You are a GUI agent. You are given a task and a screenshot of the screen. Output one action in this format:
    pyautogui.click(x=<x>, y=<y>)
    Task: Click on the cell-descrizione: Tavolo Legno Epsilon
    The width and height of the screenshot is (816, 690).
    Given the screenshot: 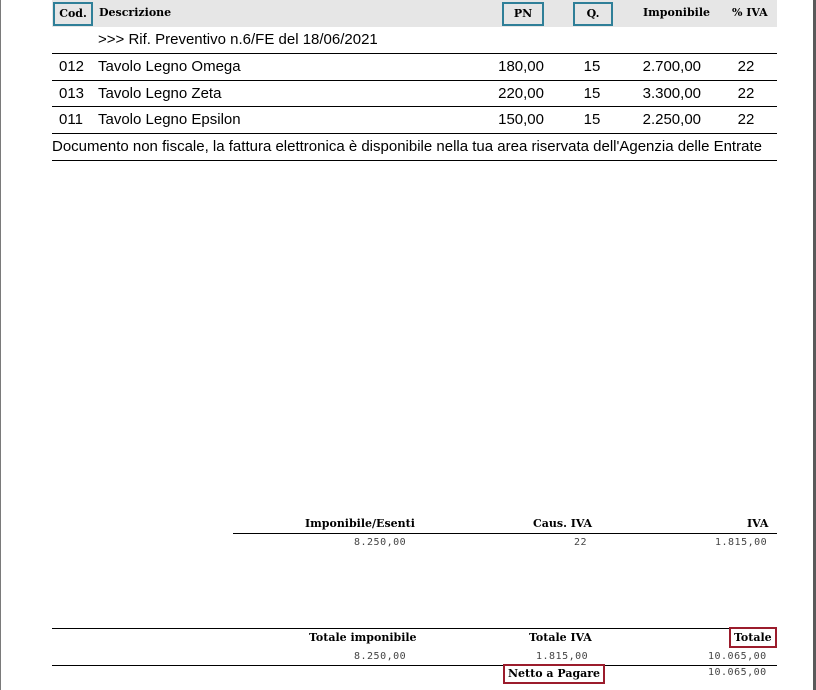 What is the action you would take?
    pyautogui.click(x=169, y=119)
    